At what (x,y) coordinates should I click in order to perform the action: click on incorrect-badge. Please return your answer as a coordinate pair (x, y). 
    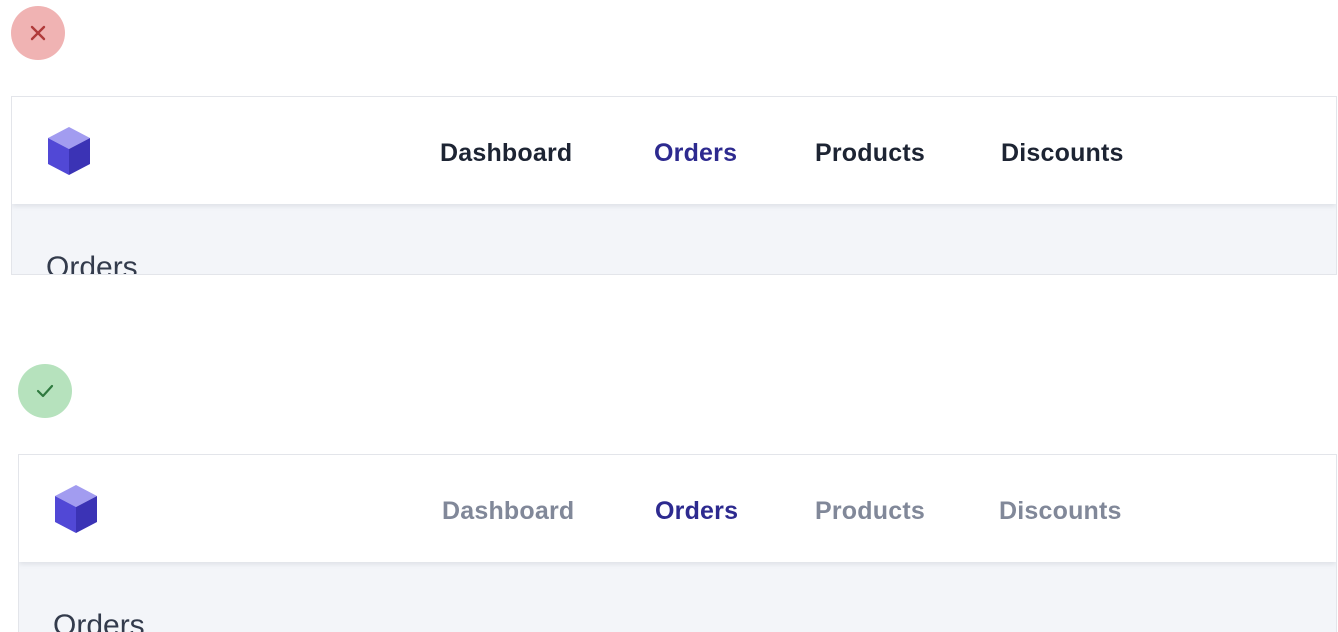
    Looking at the image, I should click on (38, 33).